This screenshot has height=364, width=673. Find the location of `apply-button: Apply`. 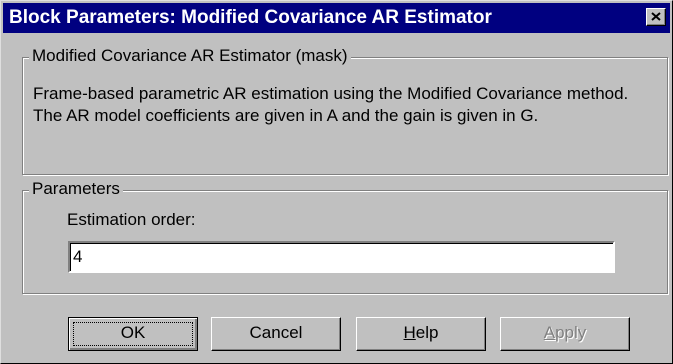

apply-button: Apply is located at coordinates (565, 334).